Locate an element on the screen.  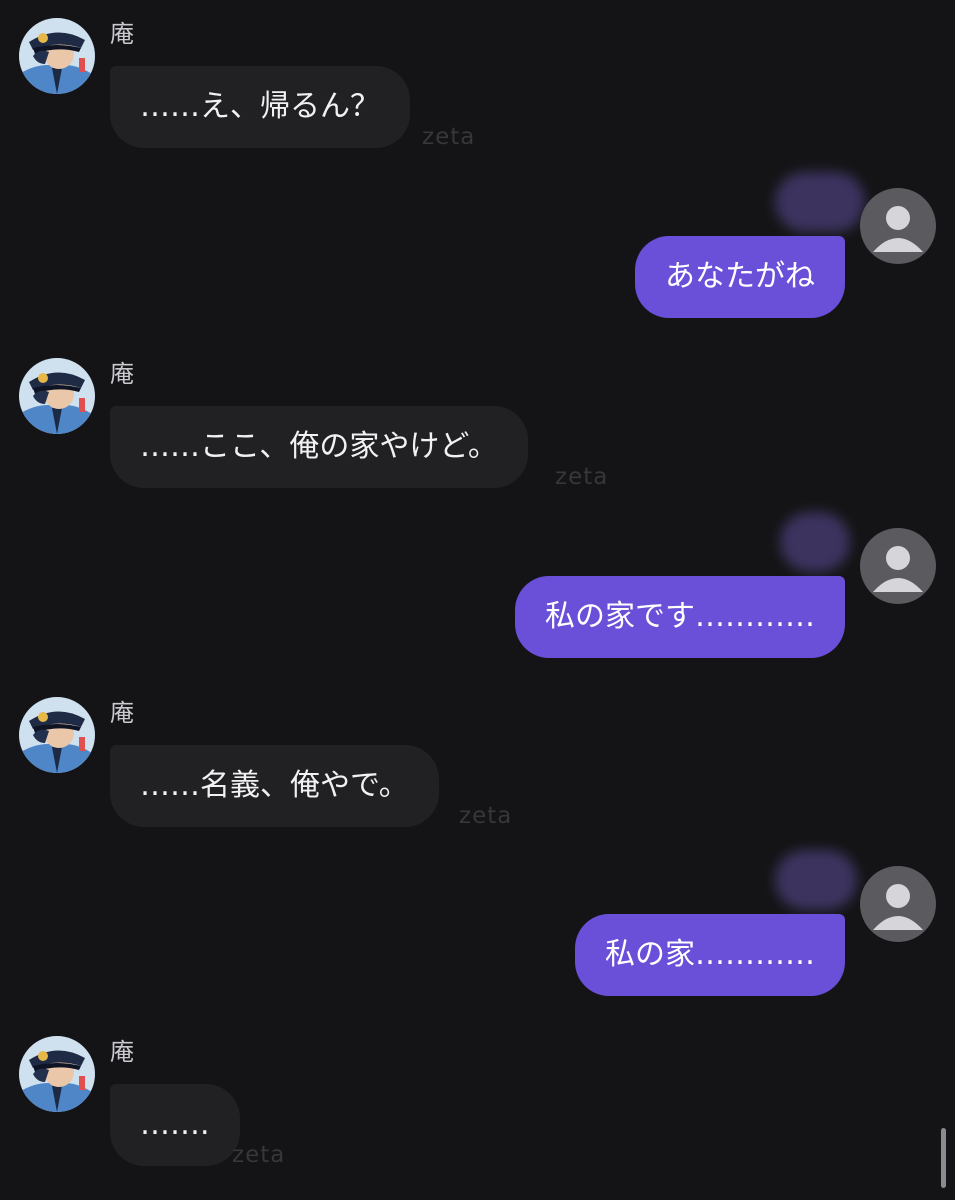
bot-message: 庵 ……名義、俺やで。 zeta is located at coordinates (477, 772).